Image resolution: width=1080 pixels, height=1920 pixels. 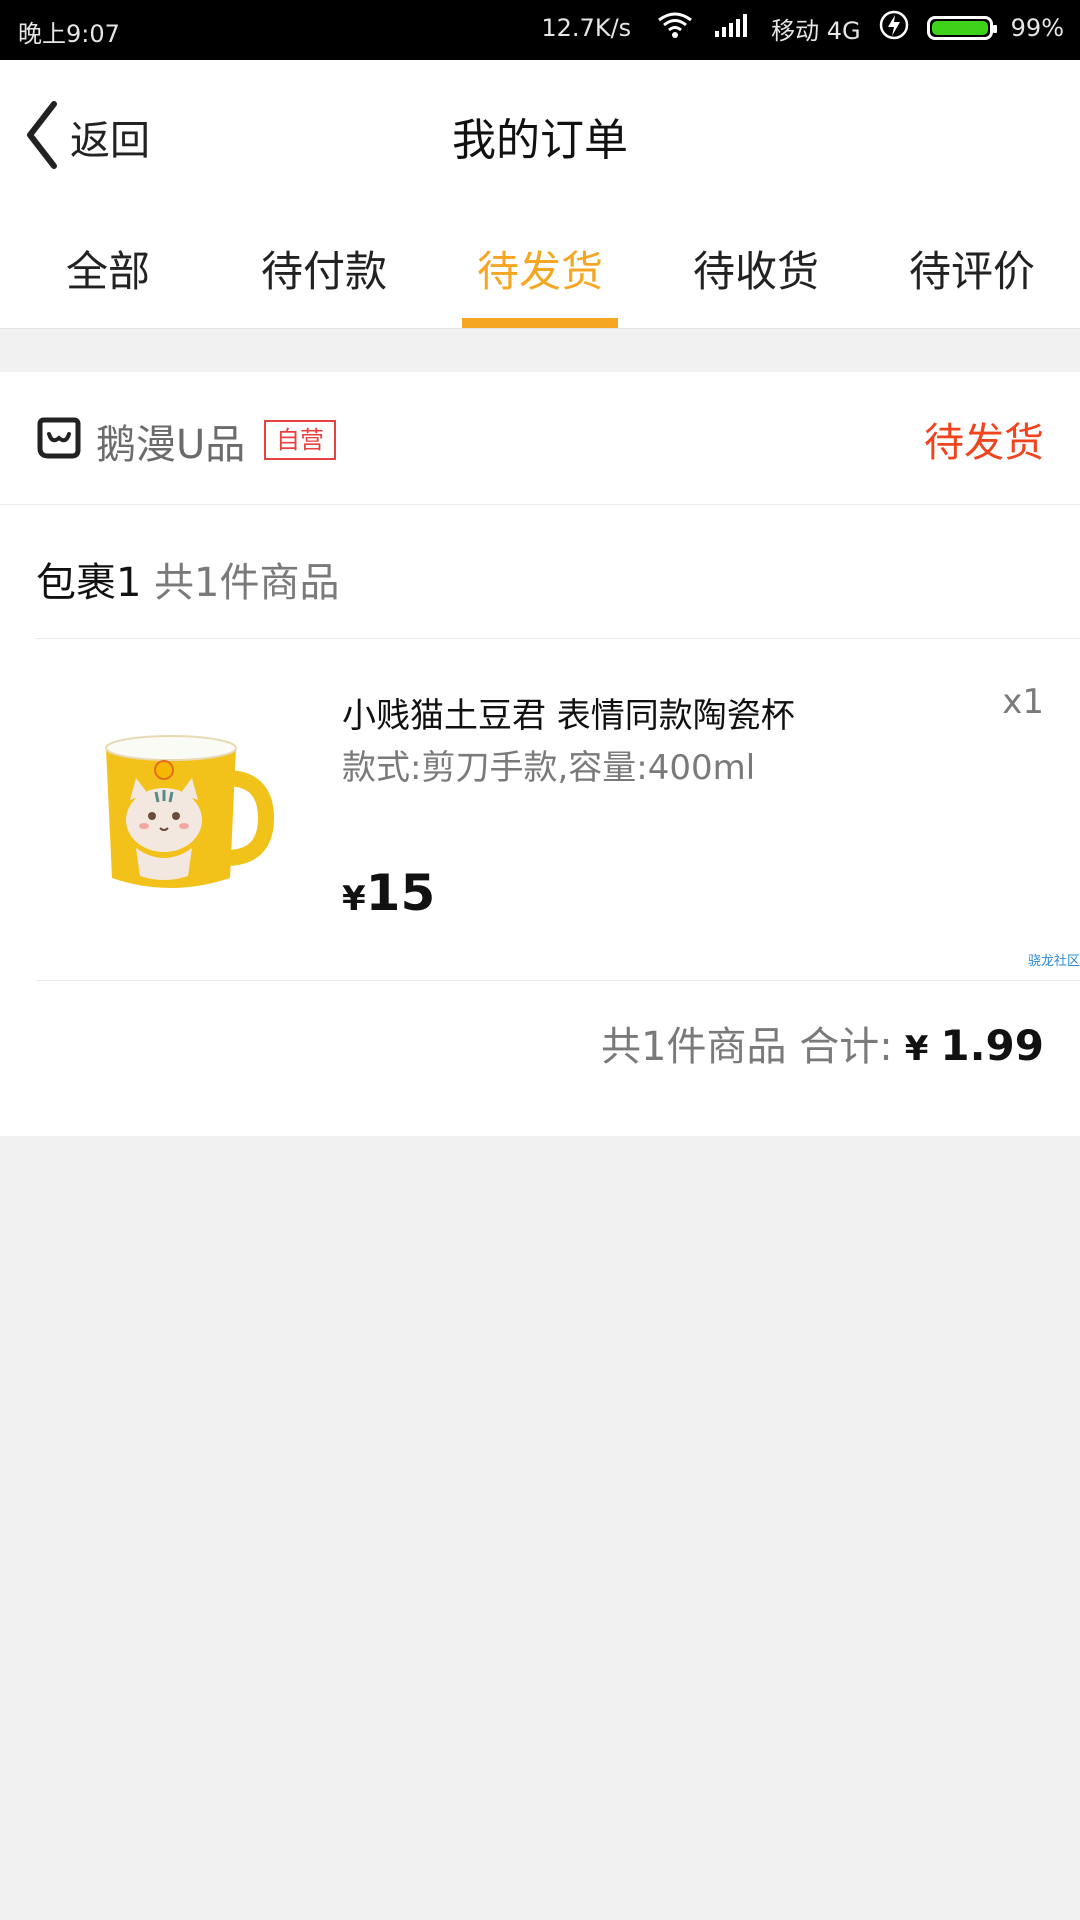 What do you see at coordinates (540, 323) in the screenshot?
I see `active-tab-indicator` at bounding box center [540, 323].